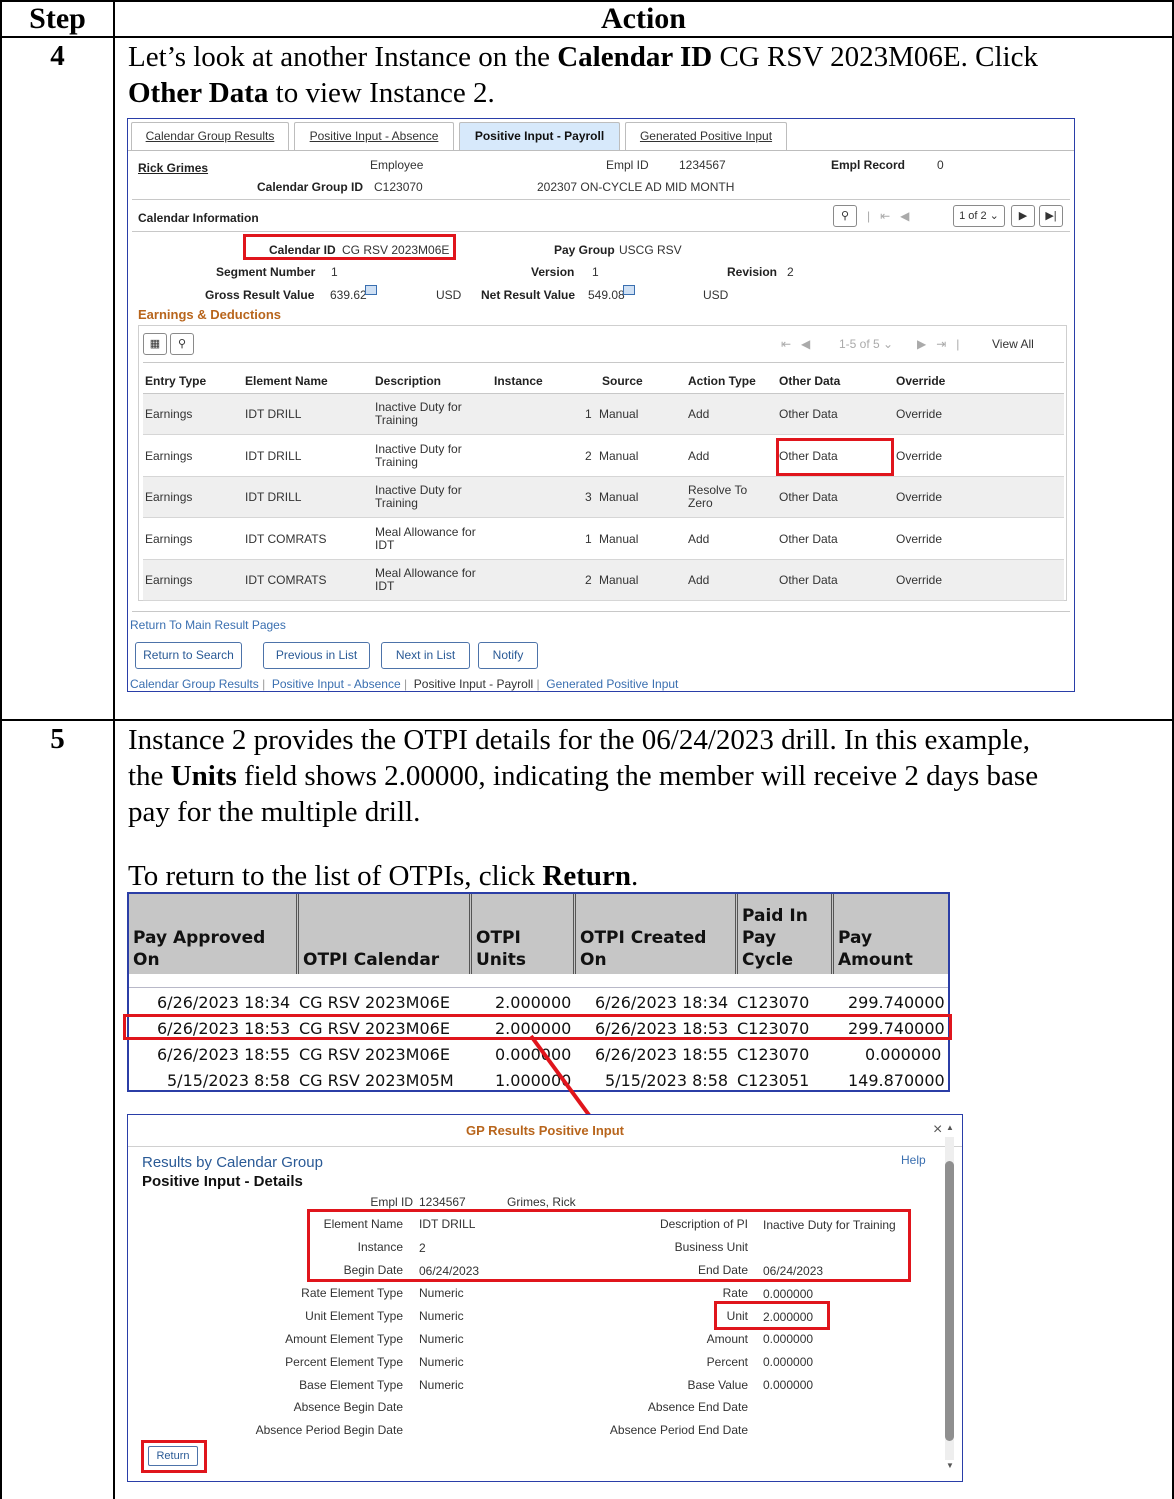  Describe the element at coordinates (949, 1301) in the screenshot. I see `scrollbar-thumb` at that location.